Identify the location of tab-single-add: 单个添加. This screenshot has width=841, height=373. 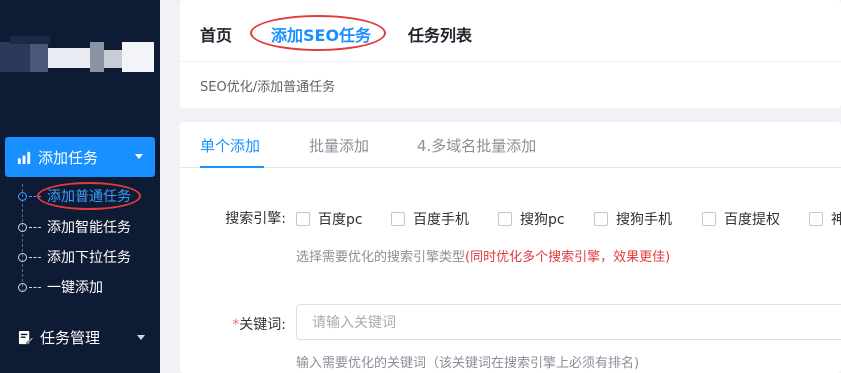
(230, 145).